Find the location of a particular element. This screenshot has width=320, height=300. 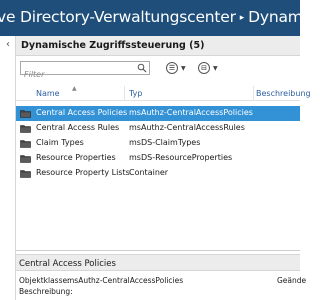

cell-type: msAuthz-CentralAccessPolicies is located at coordinates (191, 112).